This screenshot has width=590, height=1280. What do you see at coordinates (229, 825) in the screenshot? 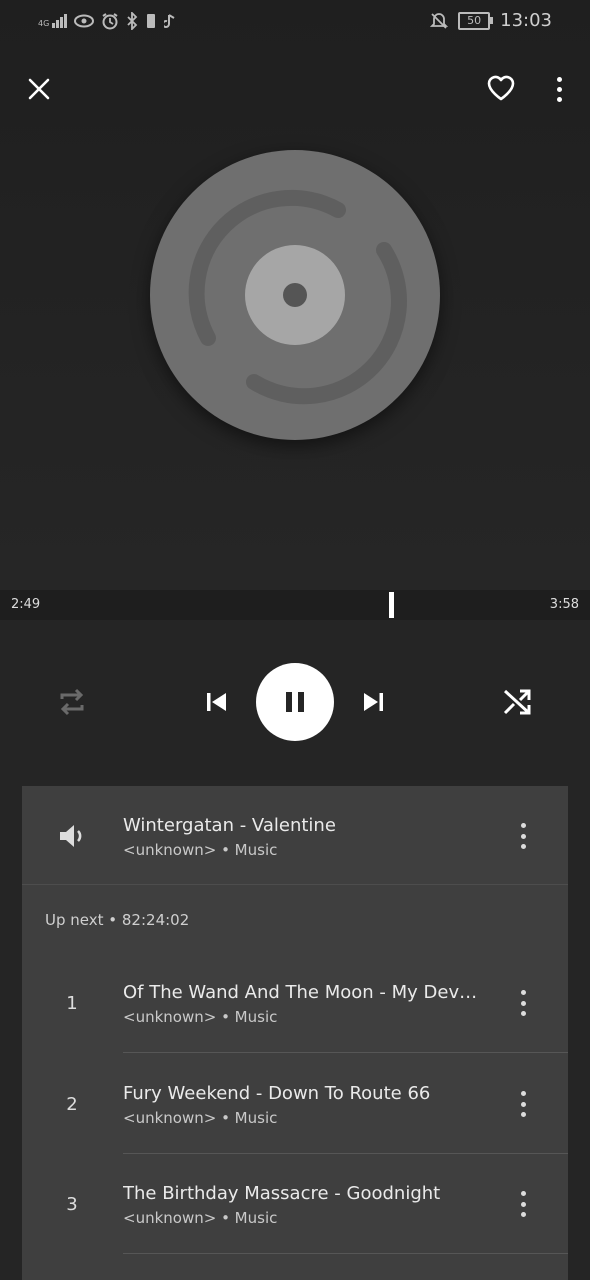
I see `now-playing-title: Wintergatan - Valentine` at bounding box center [229, 825].